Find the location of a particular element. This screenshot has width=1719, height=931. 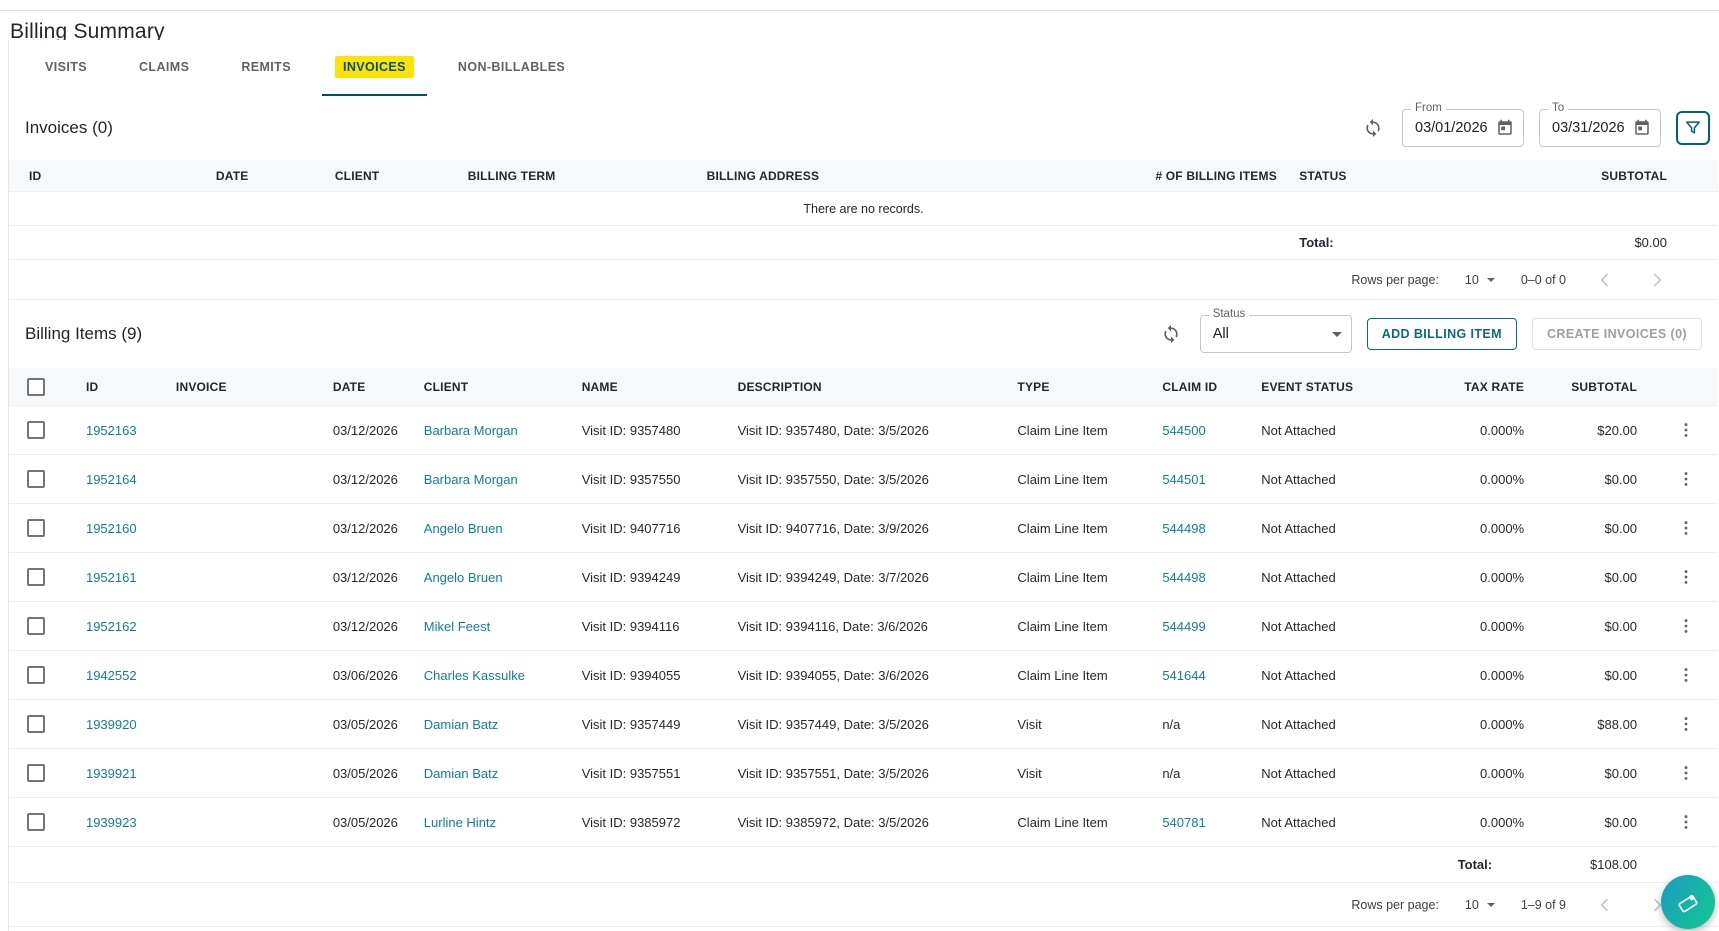

billing-items-total-label: Total: is located at coordinates (1475, 864).